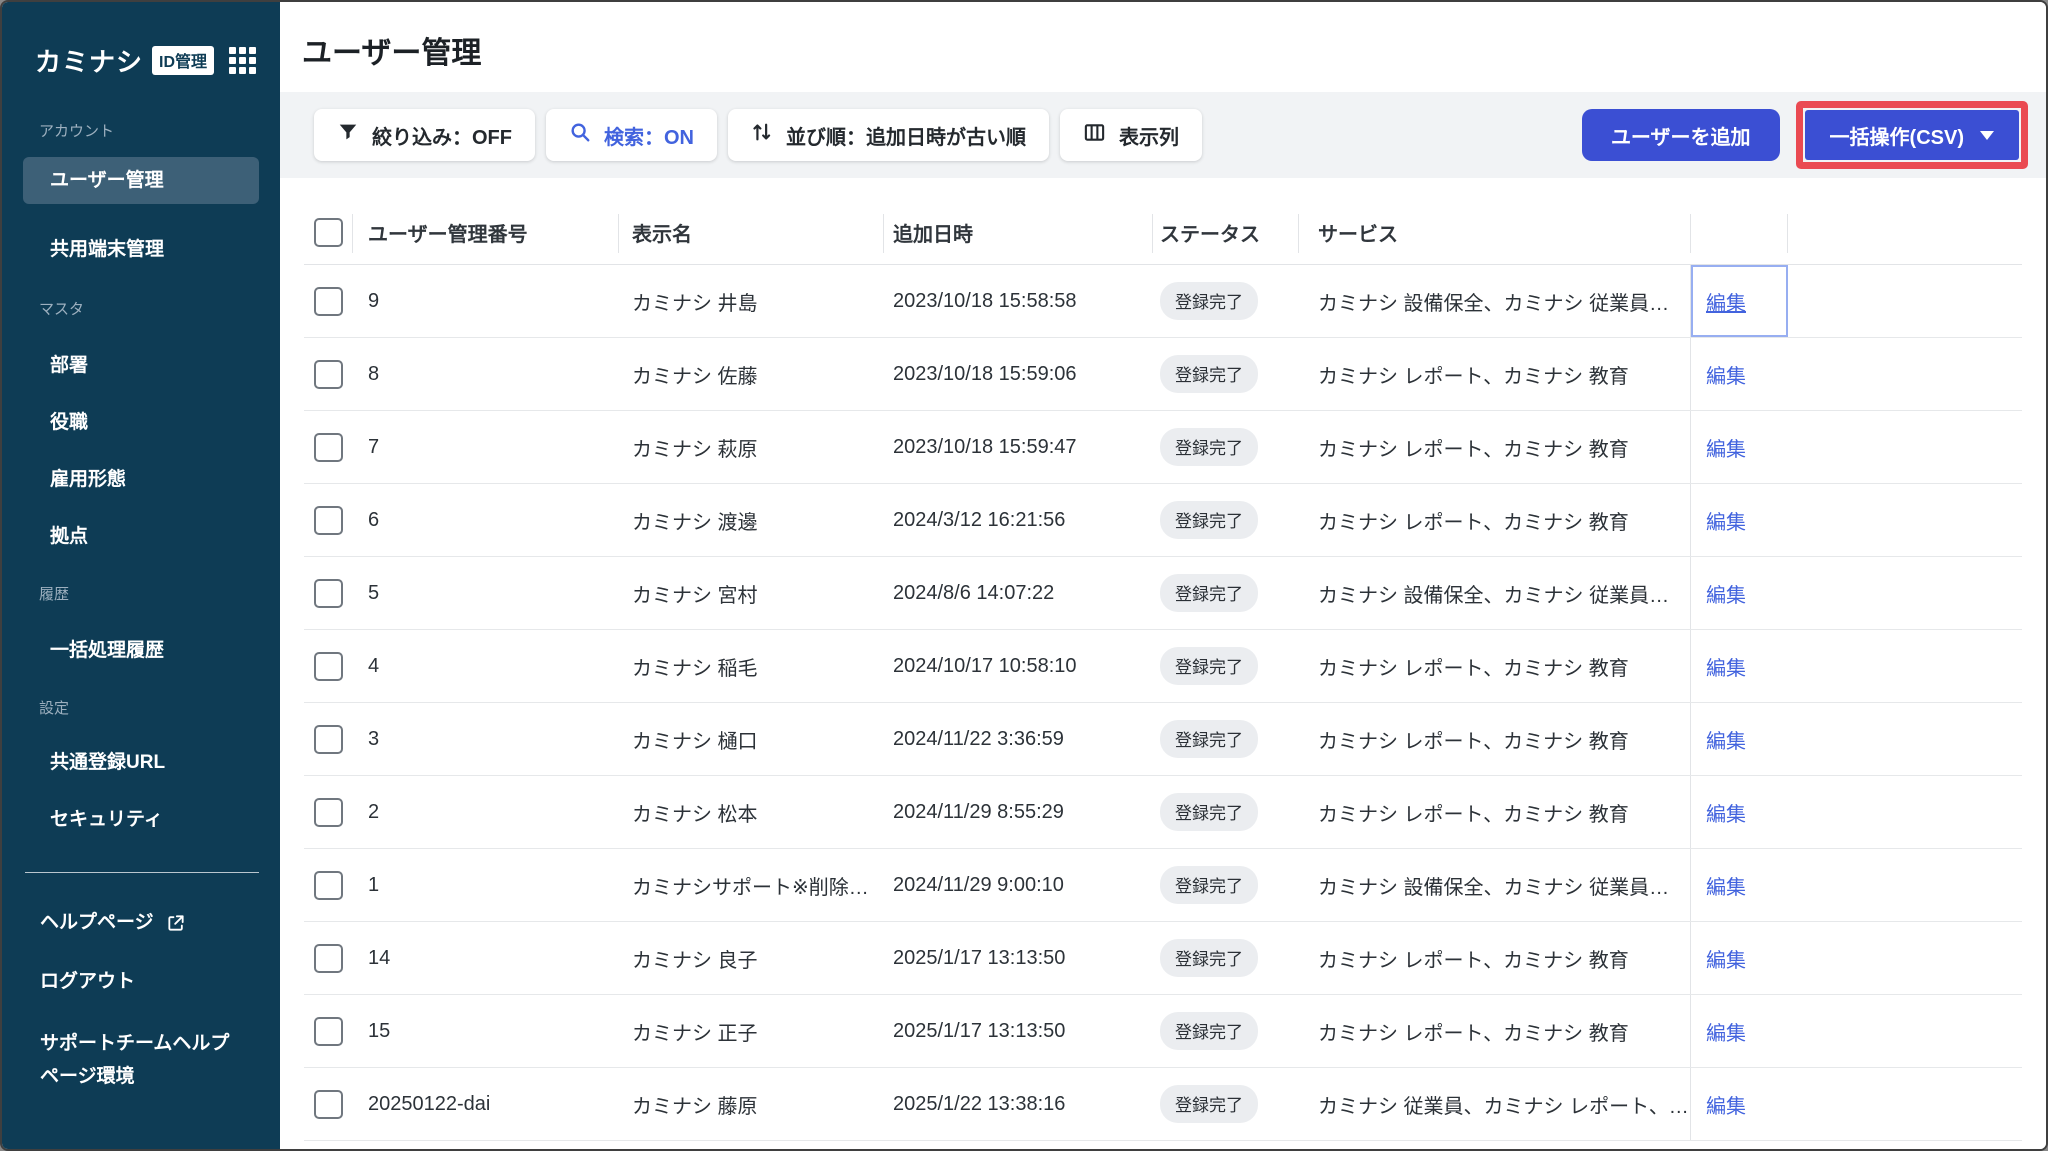  What do you see at coordinates (374, 446) in the screenshot?
I see `cell-user-id: 7` at bounding box center [374, 446].